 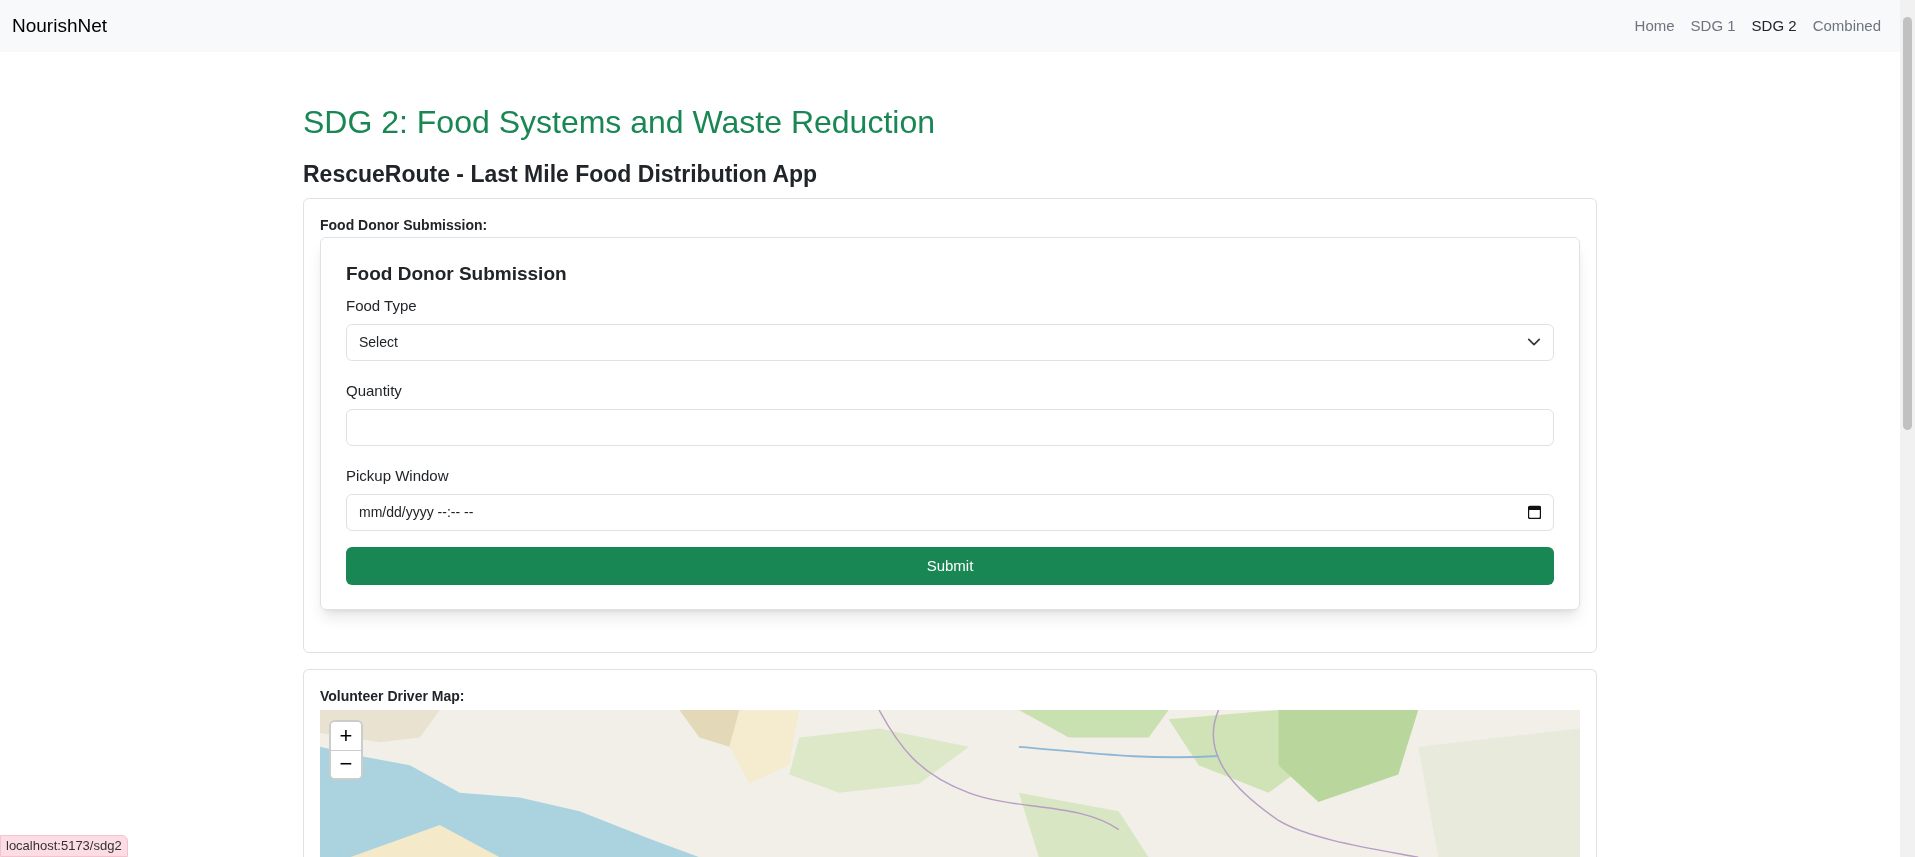 What do you see at coordinates (64, 846) in the screenshot?
I see `status-url: localhost:5173/sdg2` at bounding box center [64, 846].